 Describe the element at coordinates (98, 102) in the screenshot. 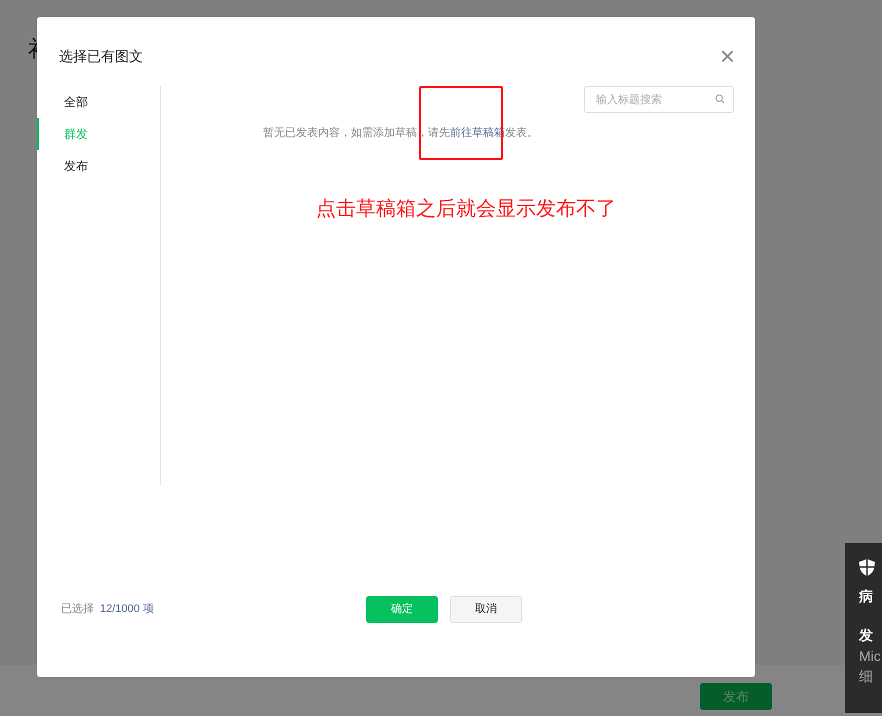

I see `sidebar-item: 全部` at that location.